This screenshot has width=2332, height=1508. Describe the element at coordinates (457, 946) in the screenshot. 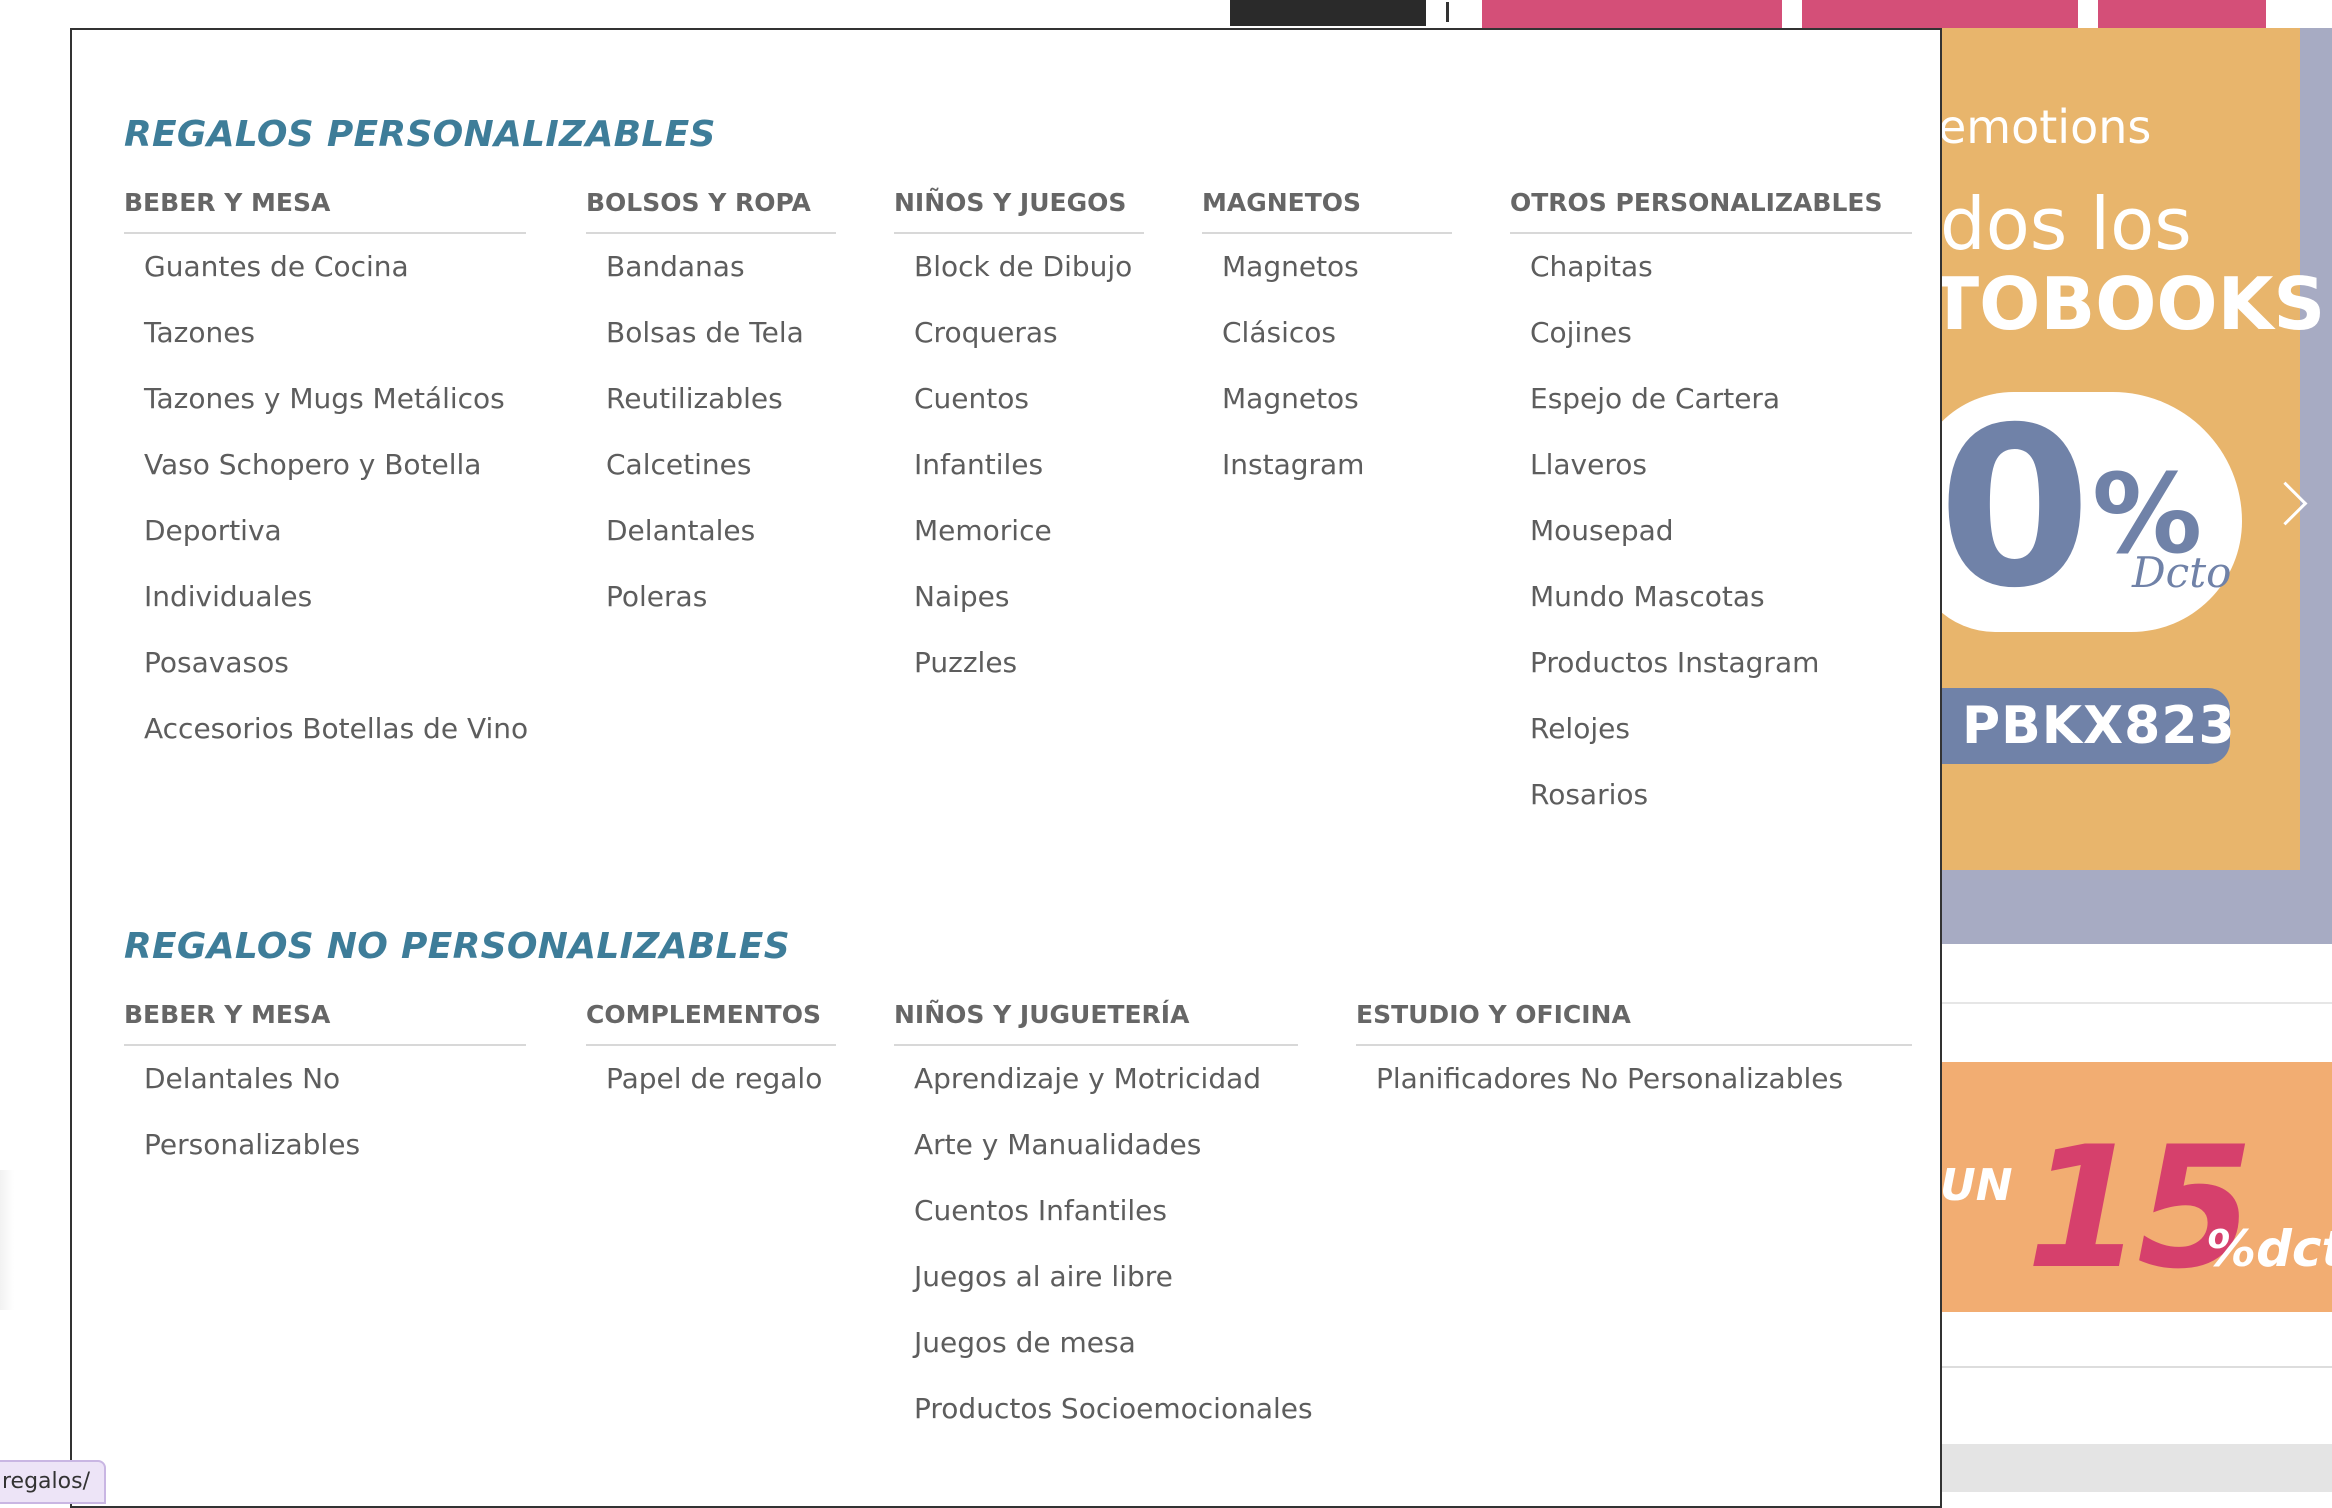

I see `section-title-no-personalizables: REGALOS NO PERSONALIZABLES` at that location.